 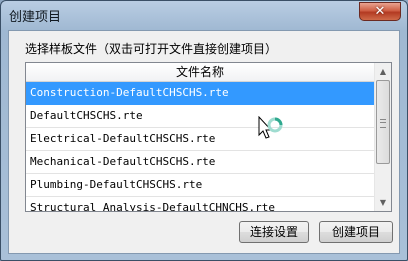 What do you see at coordinates (274, 232) in the screenshot?
I see `connect-settings-button: 连接设置` at bounding box center [274, 232].